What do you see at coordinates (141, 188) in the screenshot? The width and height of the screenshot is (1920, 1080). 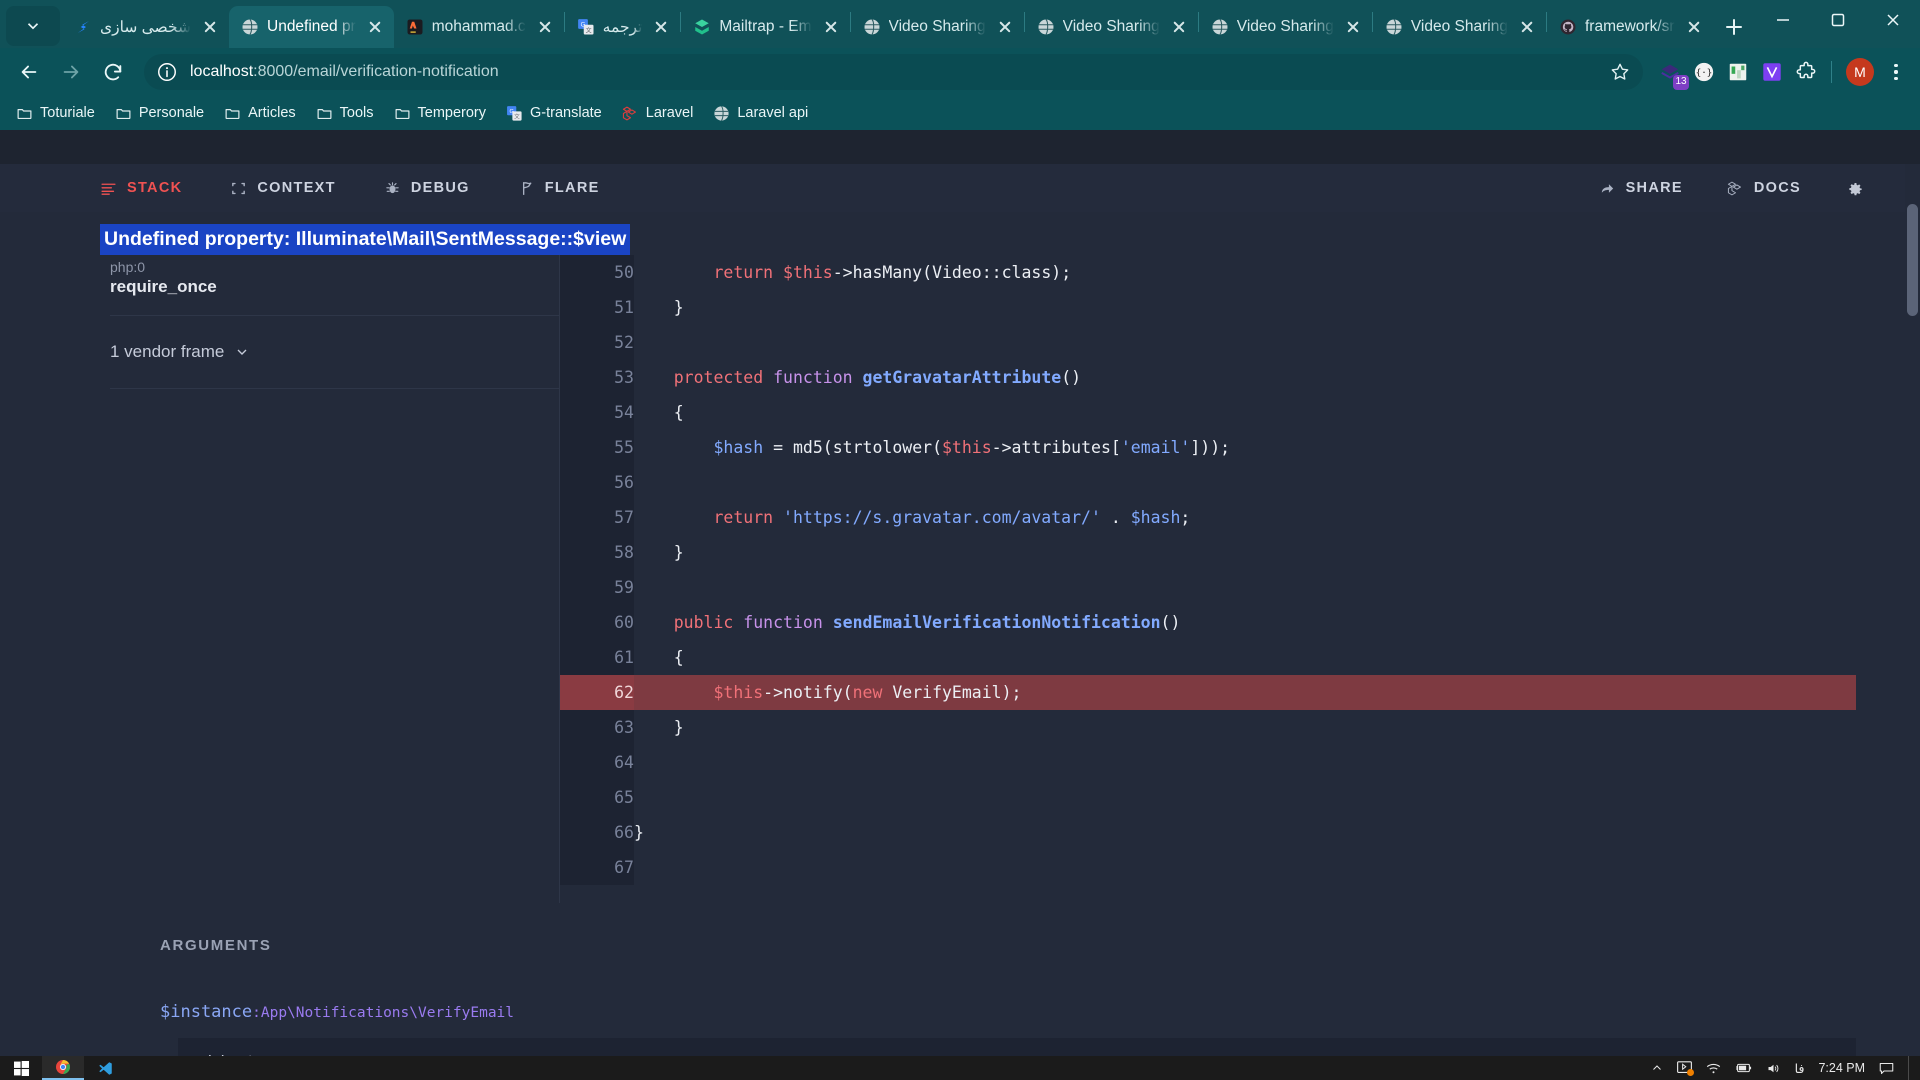 I see `ignition-tab-stack: STACK` at bounding box center [141, 188].